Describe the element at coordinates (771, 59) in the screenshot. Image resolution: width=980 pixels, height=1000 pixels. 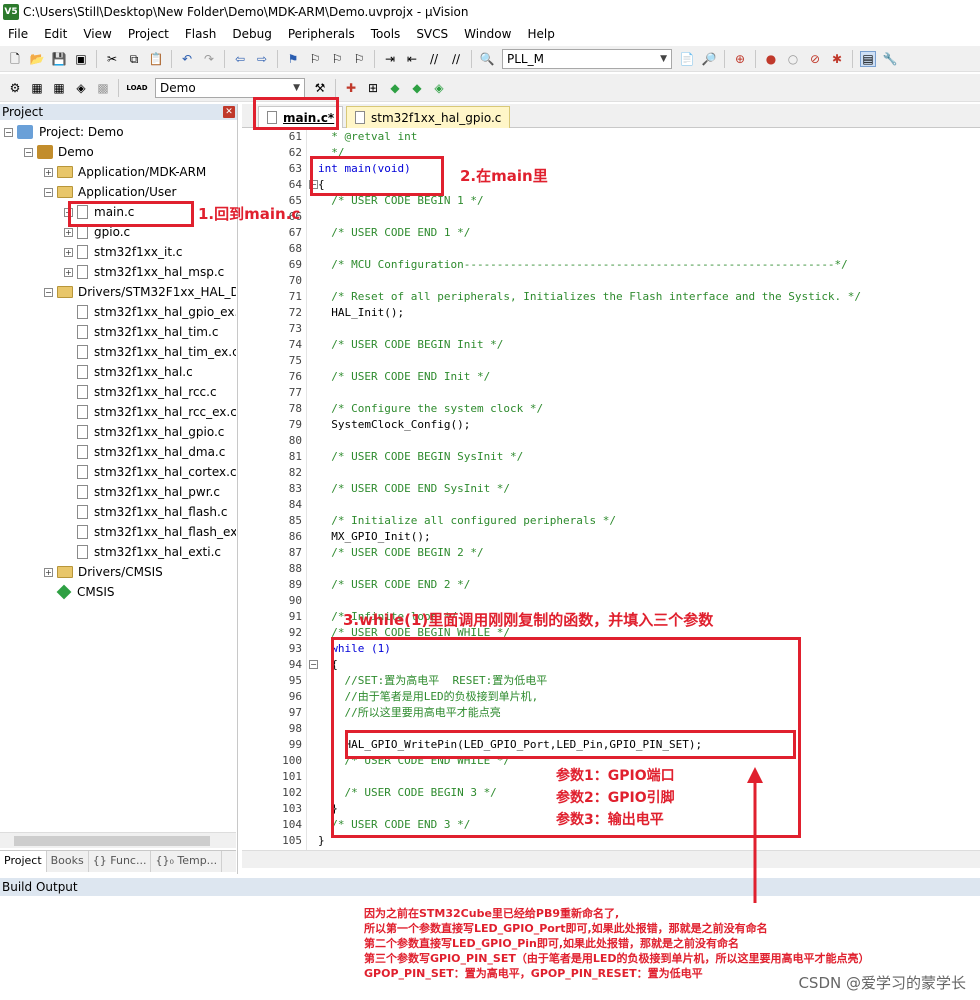
I see `insert-breakpoint-icon: ●` at that location.